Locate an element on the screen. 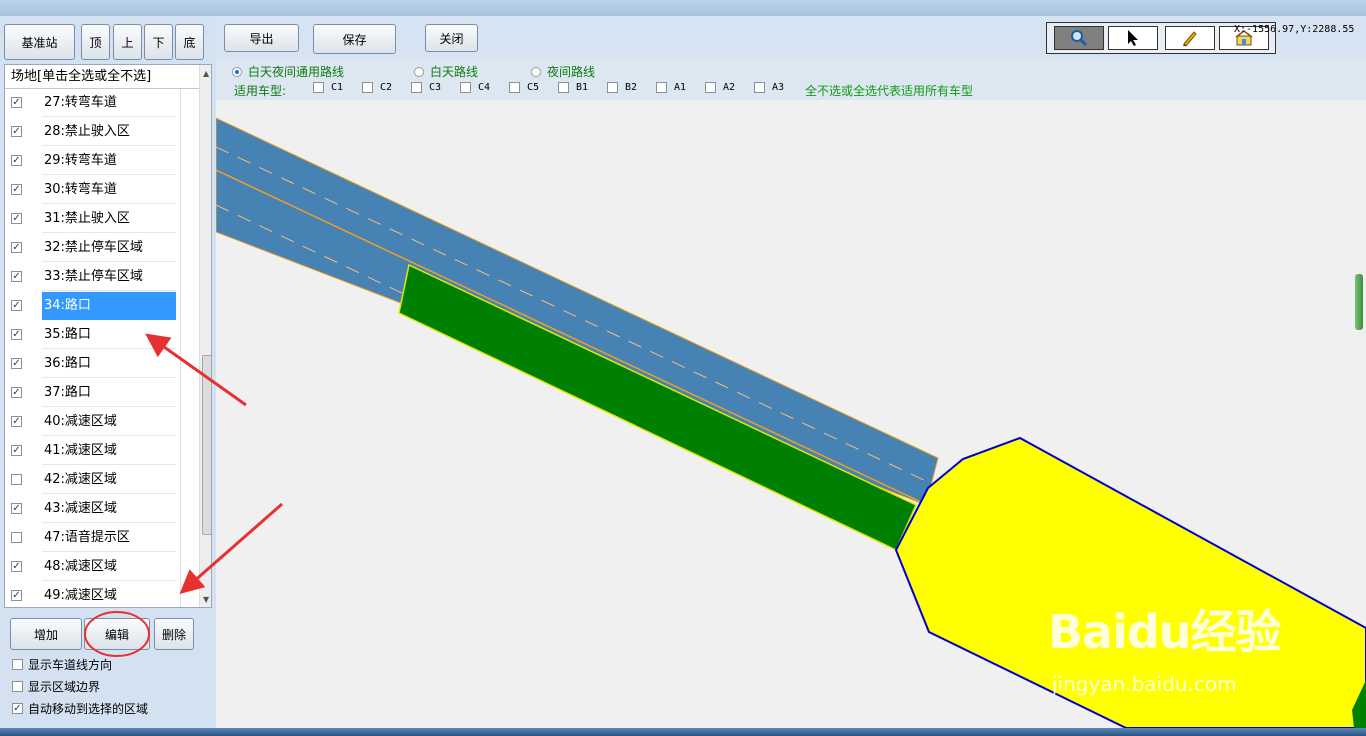  watermark-brand: Baidu经验 is located at coordinates (1165, 632).